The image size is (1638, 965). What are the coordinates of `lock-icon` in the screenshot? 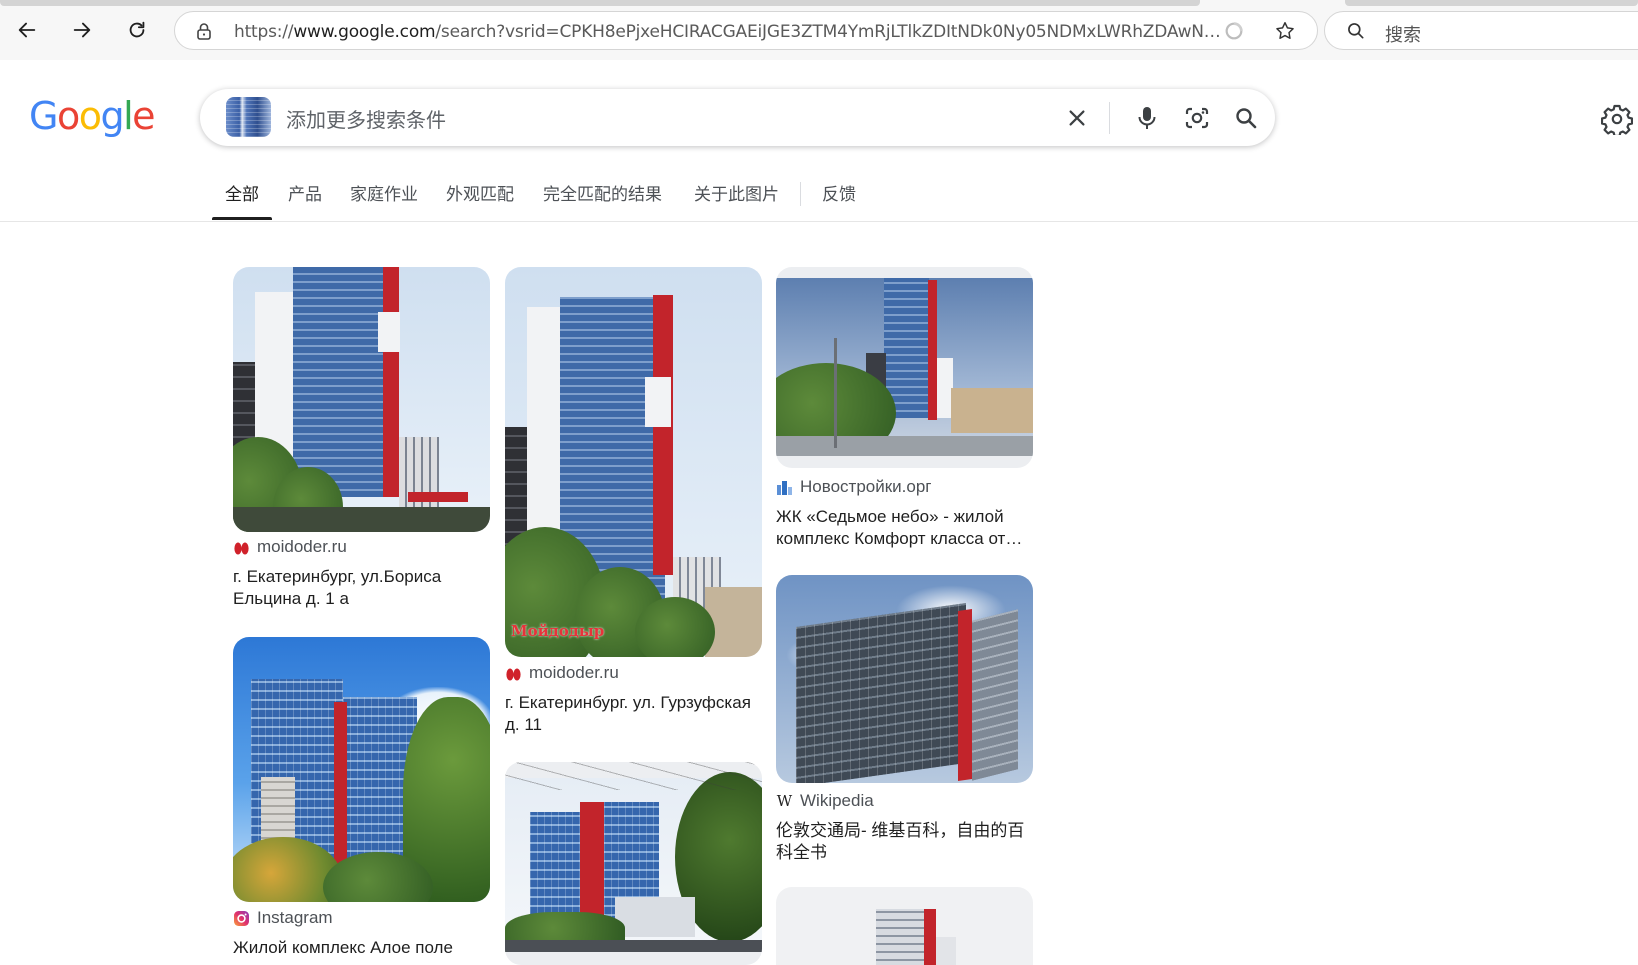 It's located at (204, 31).